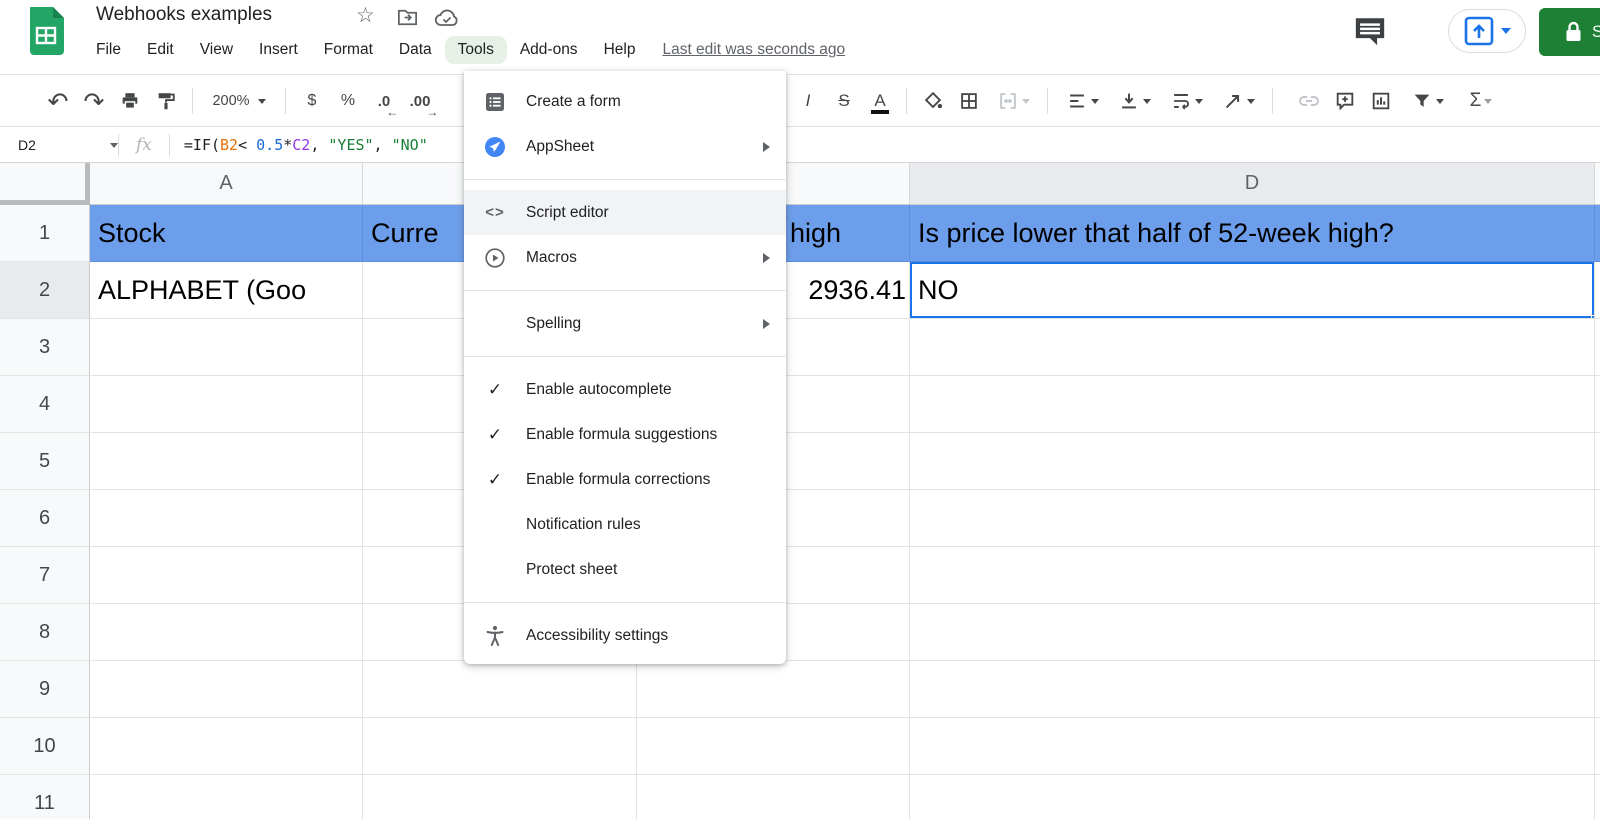  Describe the element at coordinates (1252, 184) in the screenshot. I see `column-header-d: D` at that location.